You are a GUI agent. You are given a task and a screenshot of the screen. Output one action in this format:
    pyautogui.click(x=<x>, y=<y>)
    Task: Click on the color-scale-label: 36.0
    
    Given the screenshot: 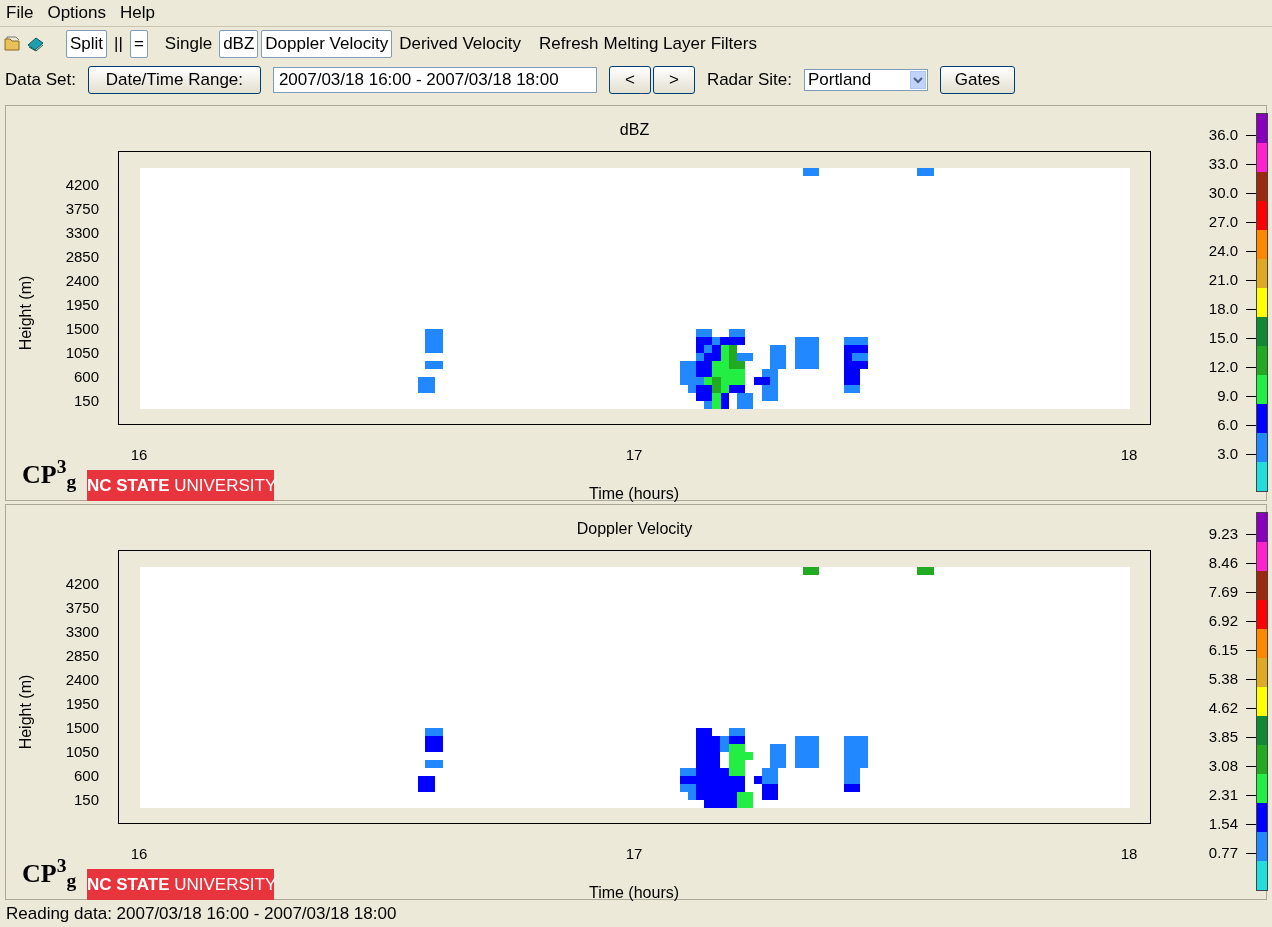 What is the action you would take?
    pyautogui.click(x=1222, y=135)
    